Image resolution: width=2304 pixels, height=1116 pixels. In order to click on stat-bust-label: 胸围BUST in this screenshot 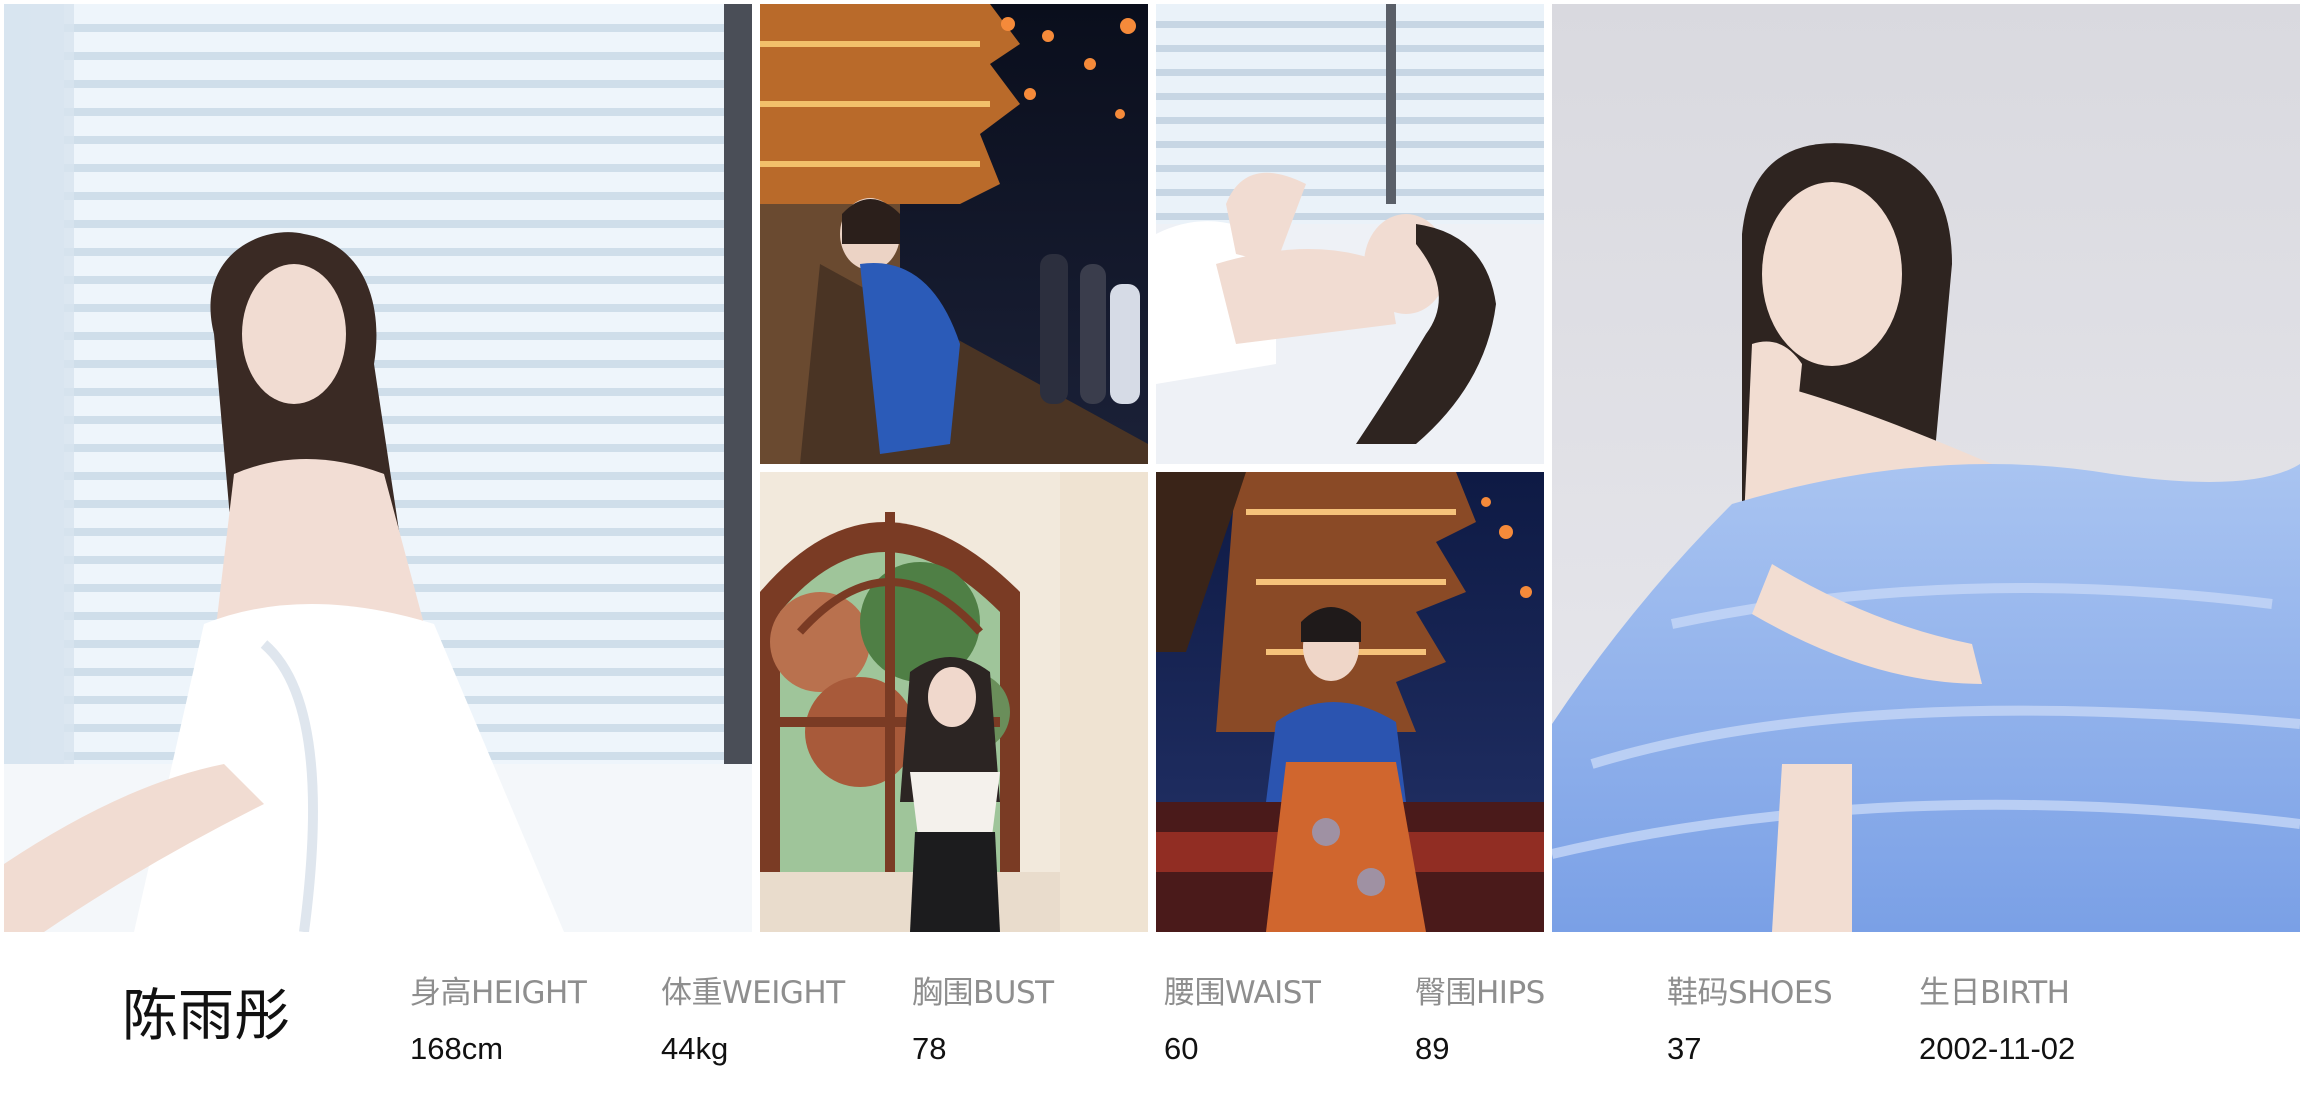, I will do `click(983, 993)`.